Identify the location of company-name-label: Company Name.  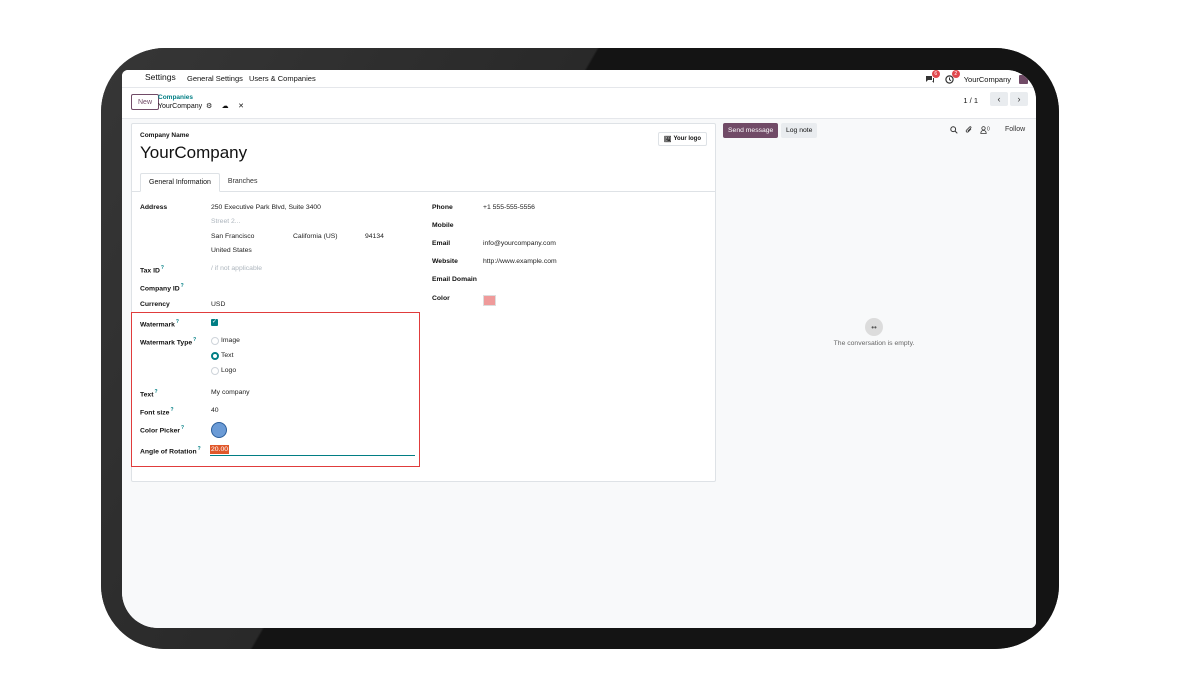
(165, 135).